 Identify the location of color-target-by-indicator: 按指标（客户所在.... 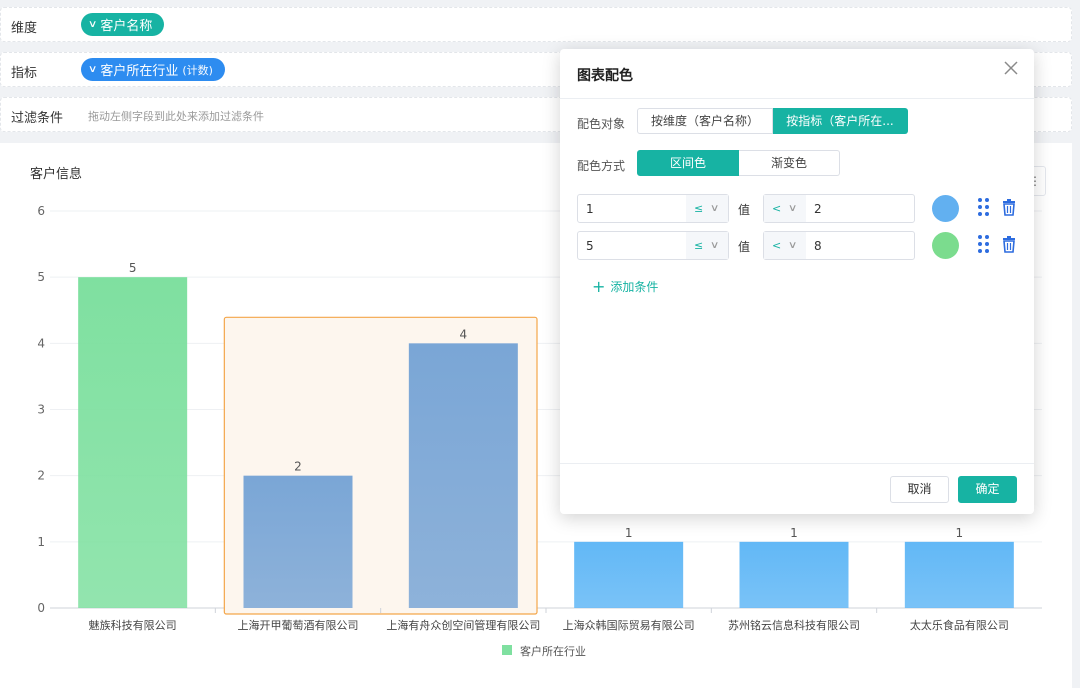
(840, 121).